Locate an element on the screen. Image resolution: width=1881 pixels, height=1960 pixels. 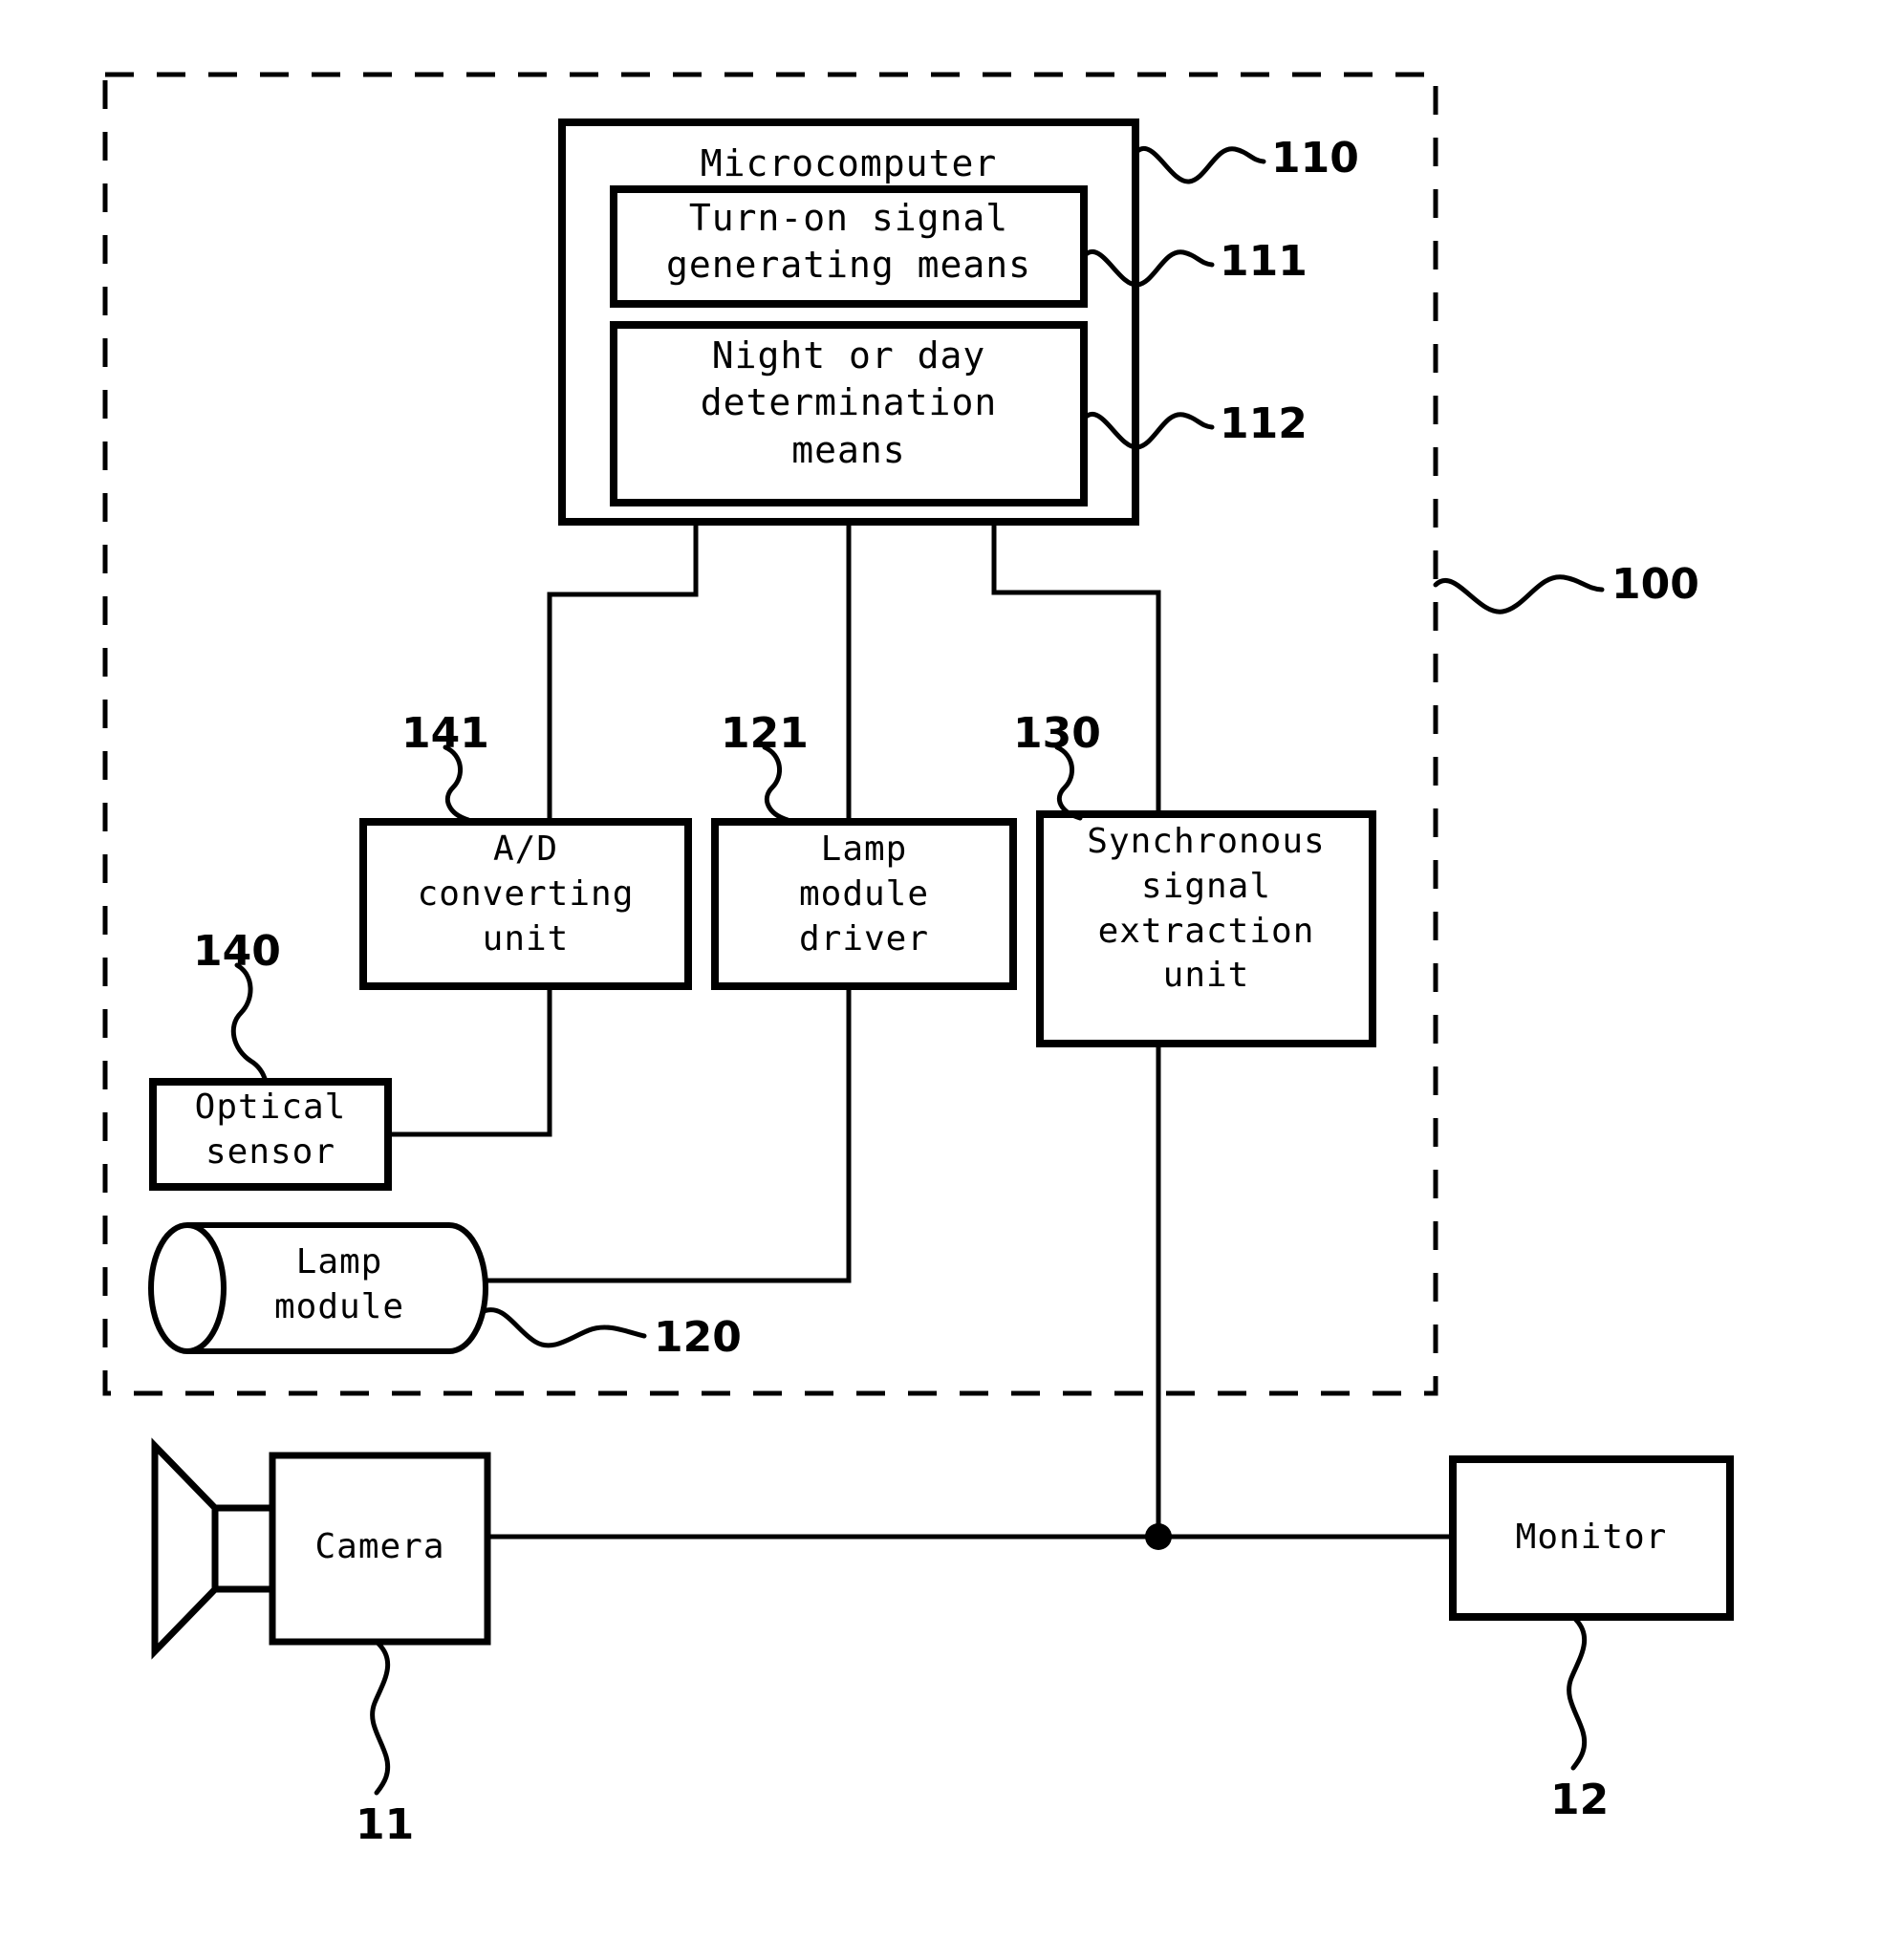
ref-numeral-100: 100 is located at coordinates (1655, 584).